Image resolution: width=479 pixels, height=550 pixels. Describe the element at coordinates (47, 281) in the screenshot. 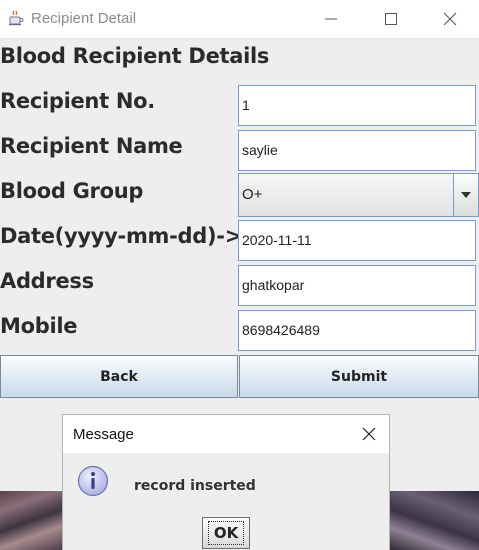

I see `address-label: Address` at that location.